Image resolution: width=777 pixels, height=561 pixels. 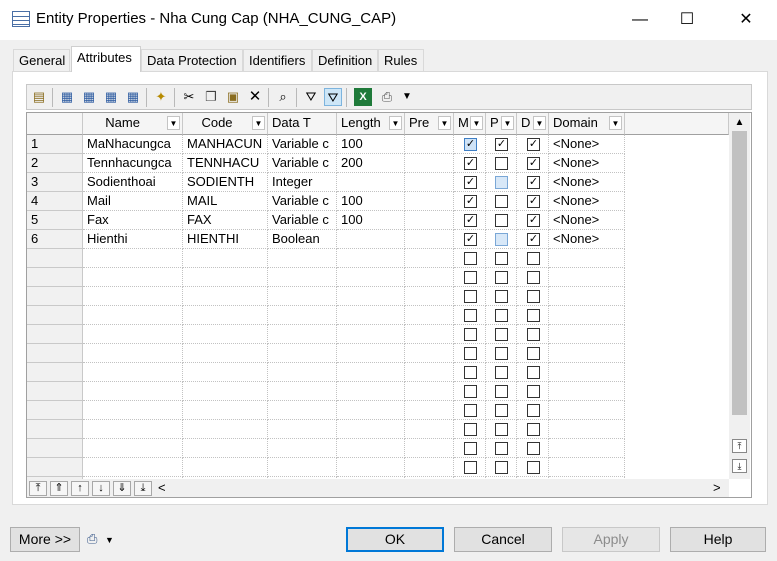 I want to click on length-column-header: Length ▼, so click(x=371, y=124).